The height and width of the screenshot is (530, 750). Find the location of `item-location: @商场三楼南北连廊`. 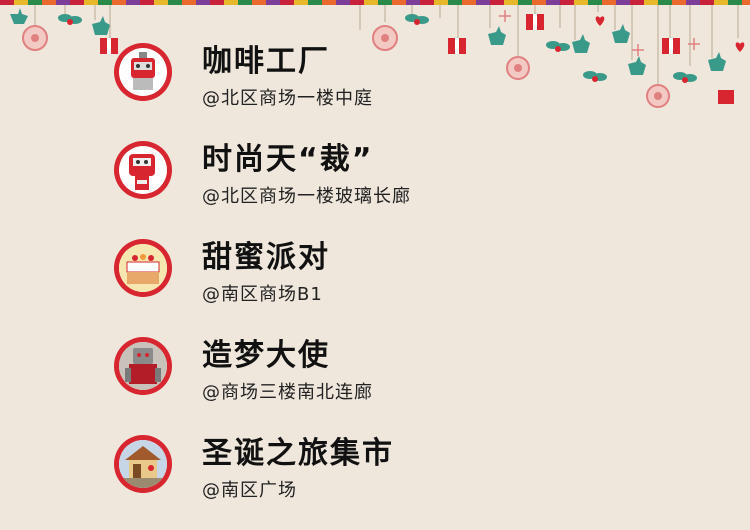

item-location: @商场三楼南北连廊 is located at coordinates (287, 392).